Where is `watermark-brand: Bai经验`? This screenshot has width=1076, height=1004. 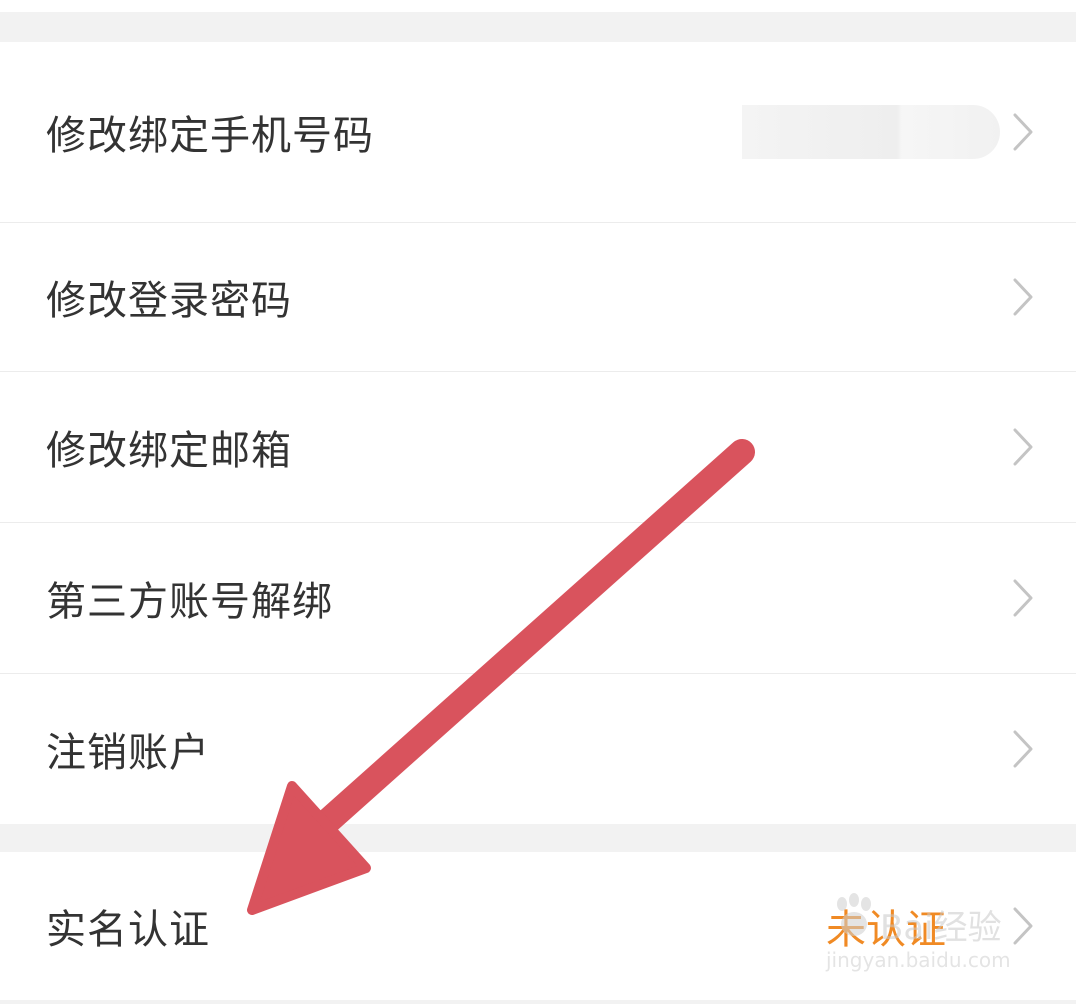
watermark-brand: Bai经验 is located at coordinates (941, 928).